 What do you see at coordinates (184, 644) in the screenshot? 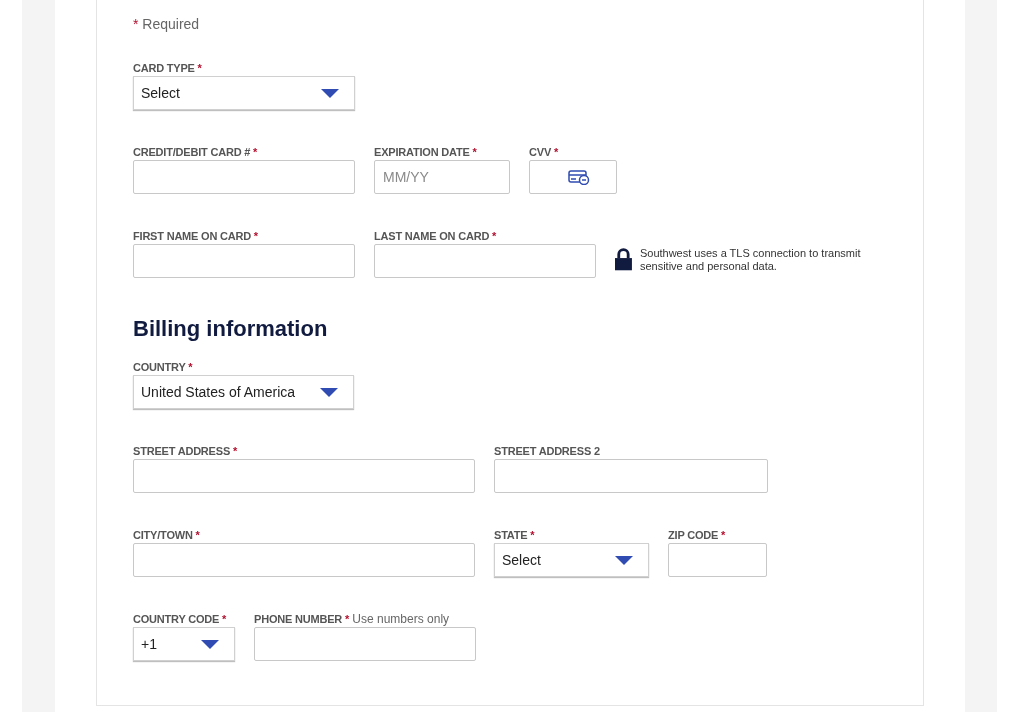
I see `select-dropdown: +1` at bounding box center [184, 644].